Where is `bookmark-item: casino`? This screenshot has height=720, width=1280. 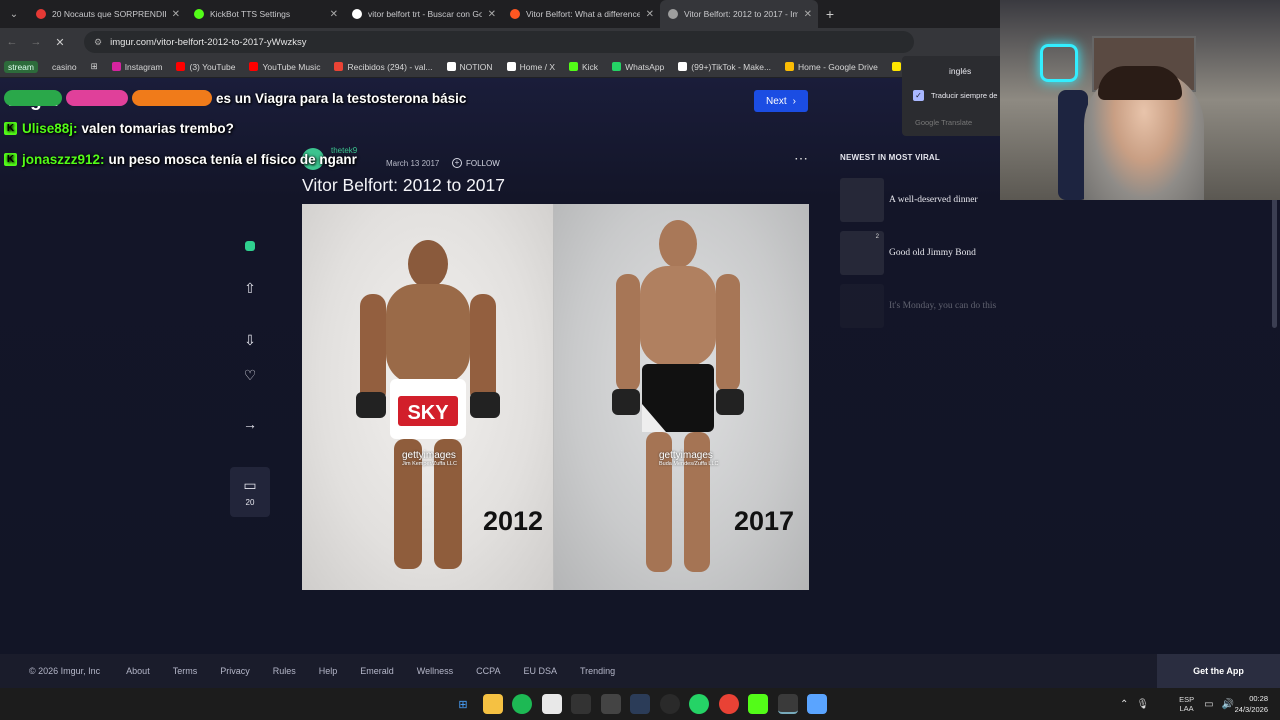
bookmark-item: casino is located at coordinates (64, 67).